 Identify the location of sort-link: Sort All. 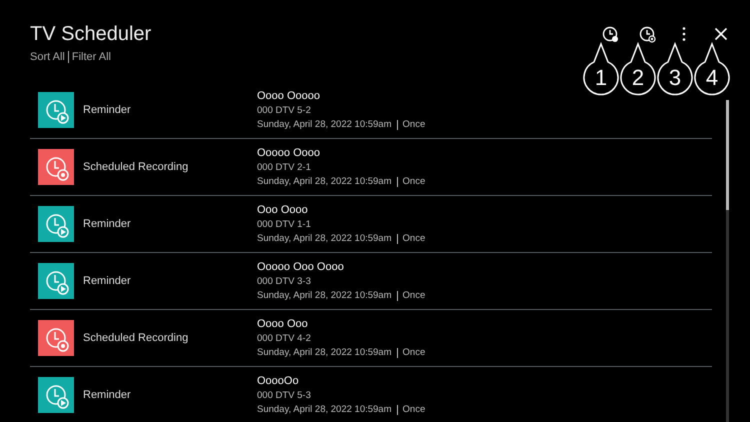
(47, 57).